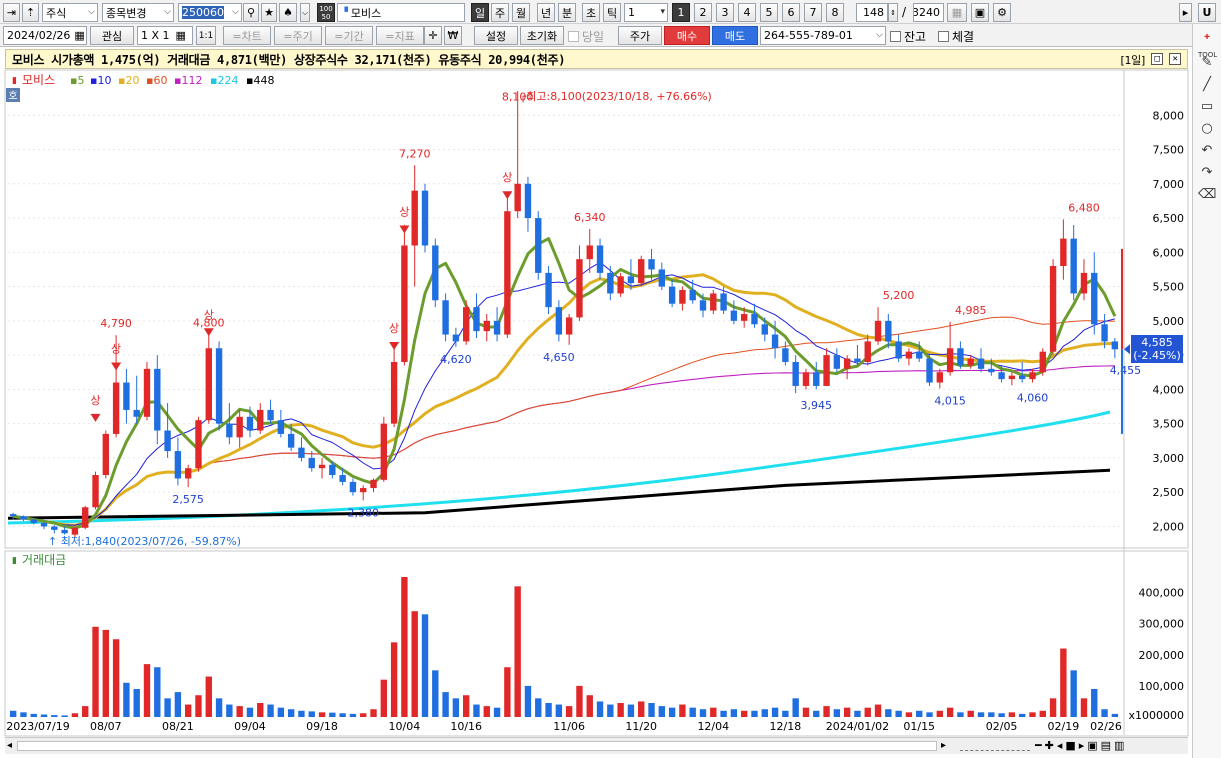 The height and width of the screenshot is (758, 1221). What do you see at coordinates (251, 12) in the screenshot?
I see `search-icon: ⚲` at bounding box center [251, 12].